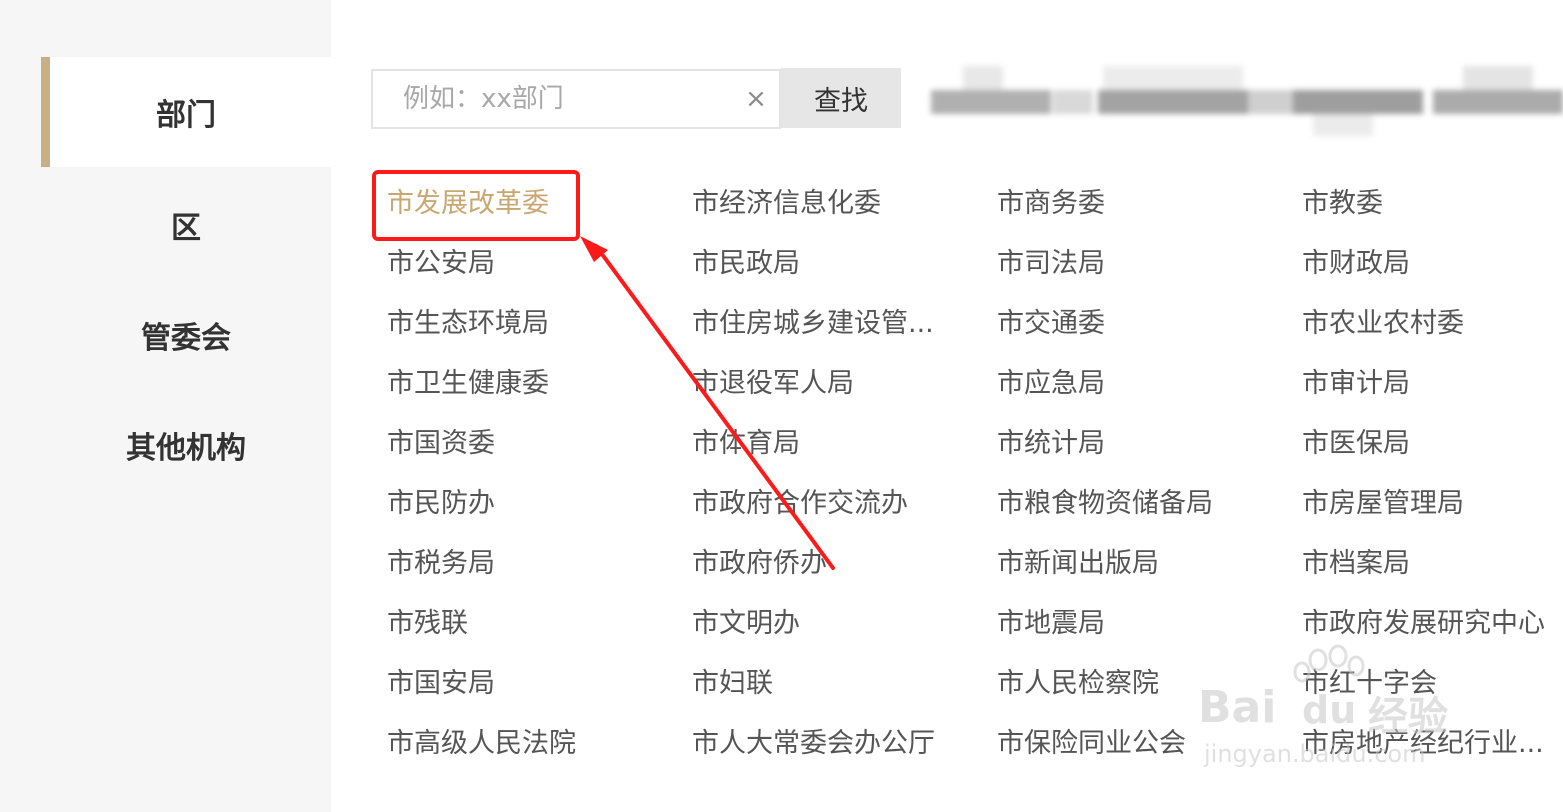  I want to click on dept-link: 市应急局, so click(1051, 384).